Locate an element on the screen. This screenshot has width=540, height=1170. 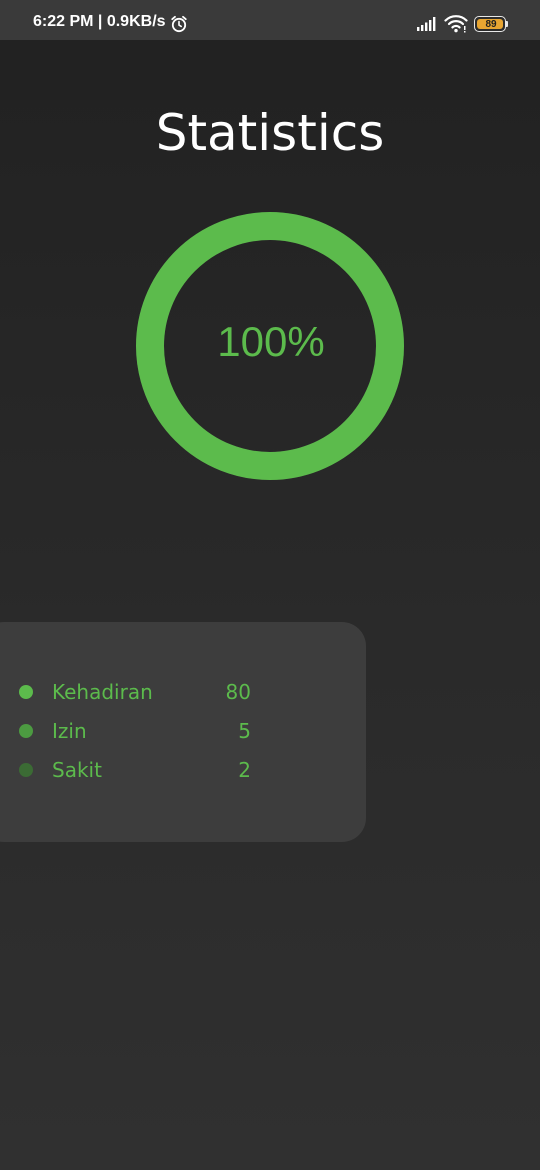
legend-dot-izin is located at coordinates (26, 731).